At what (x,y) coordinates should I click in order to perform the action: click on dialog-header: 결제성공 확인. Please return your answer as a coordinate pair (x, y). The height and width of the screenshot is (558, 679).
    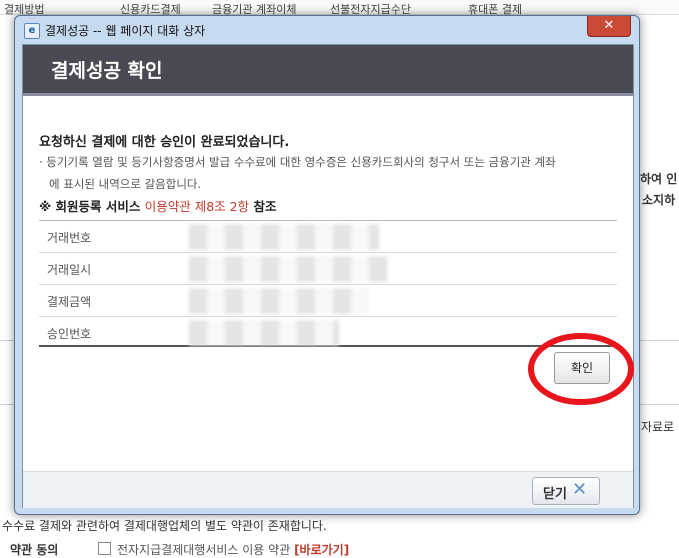
    Looking at the image, I should click on (328, 70).